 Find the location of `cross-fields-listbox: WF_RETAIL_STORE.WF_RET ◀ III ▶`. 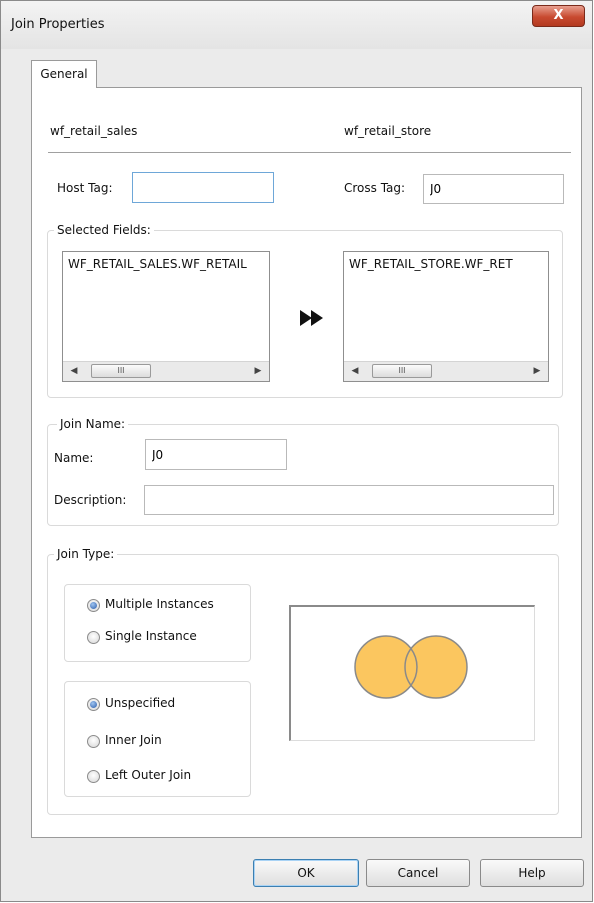

cross-fields-listbox: WF_RETAIL_STORE.WF_RET ◀ III ▶ is located at coordinates (446, 316).